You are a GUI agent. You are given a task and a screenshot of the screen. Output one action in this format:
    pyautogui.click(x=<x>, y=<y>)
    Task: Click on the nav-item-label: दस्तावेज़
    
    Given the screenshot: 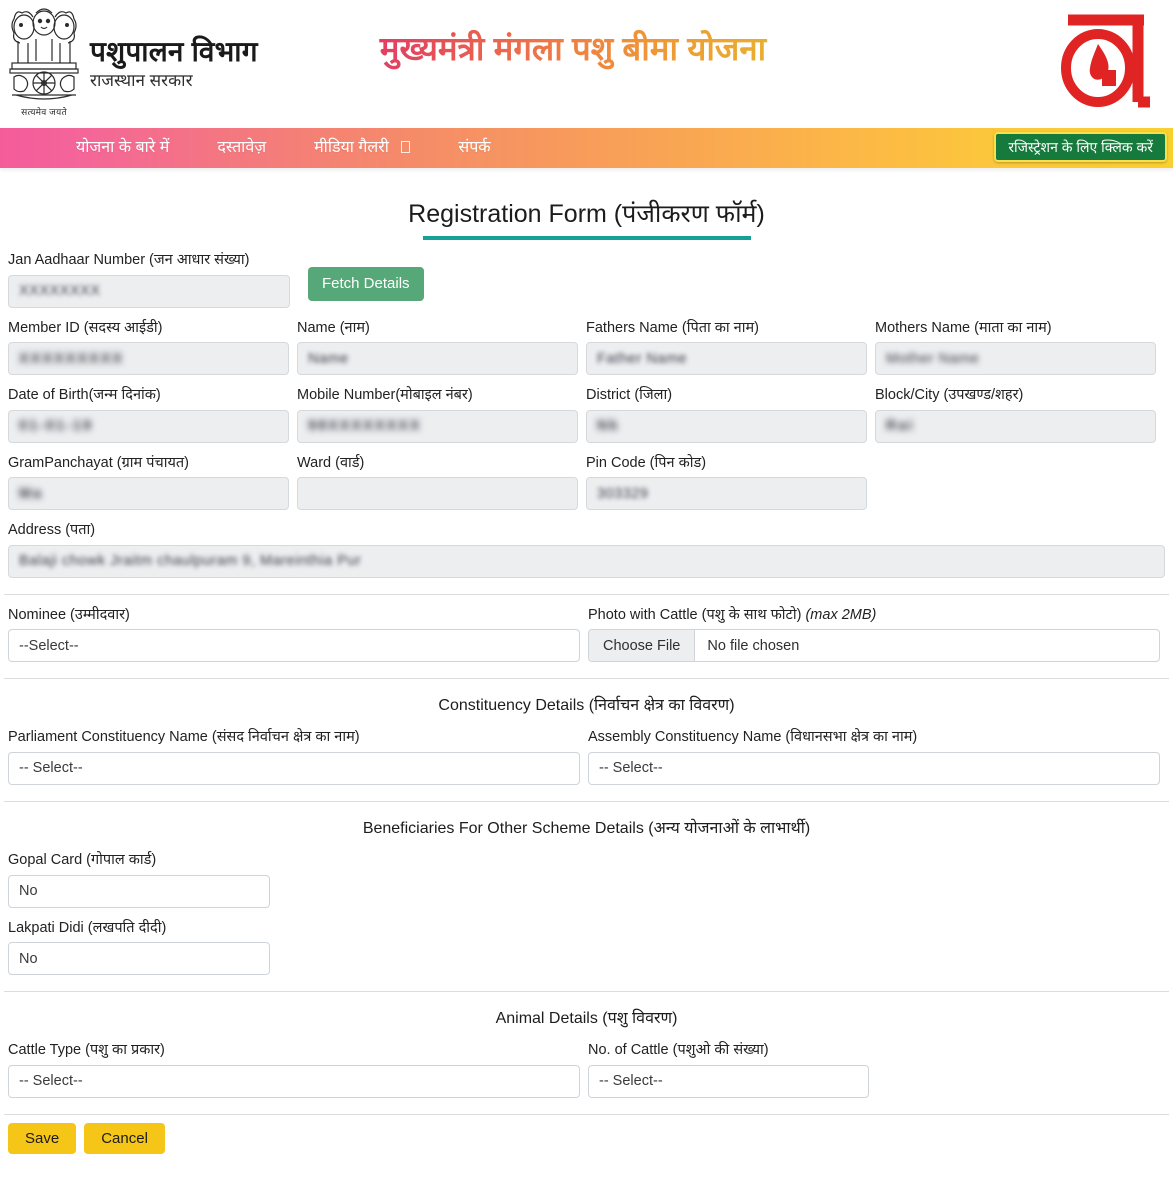 What is the action you would take?
    pyautogui.click(x=242, y=147)
    